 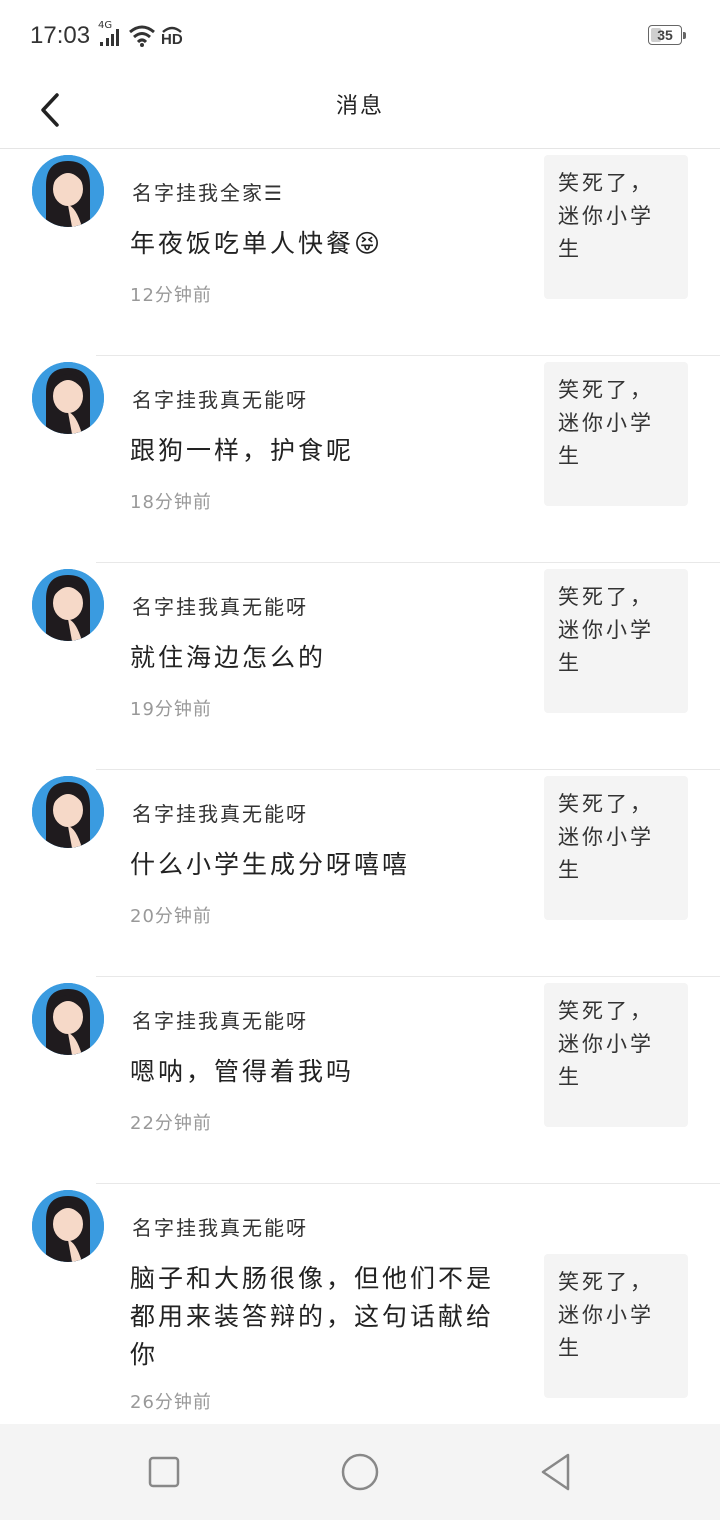 What do you see at coordinates (171, 709) in the screenshot?
I see `timestamp: 19分钟前` at bounding box center [171, 709].